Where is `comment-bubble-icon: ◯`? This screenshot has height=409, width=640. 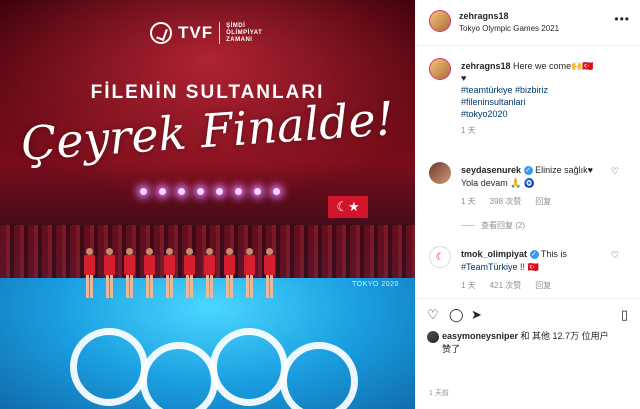 comment-bubble-icon: ◯ is located at coordinates (456, 315).